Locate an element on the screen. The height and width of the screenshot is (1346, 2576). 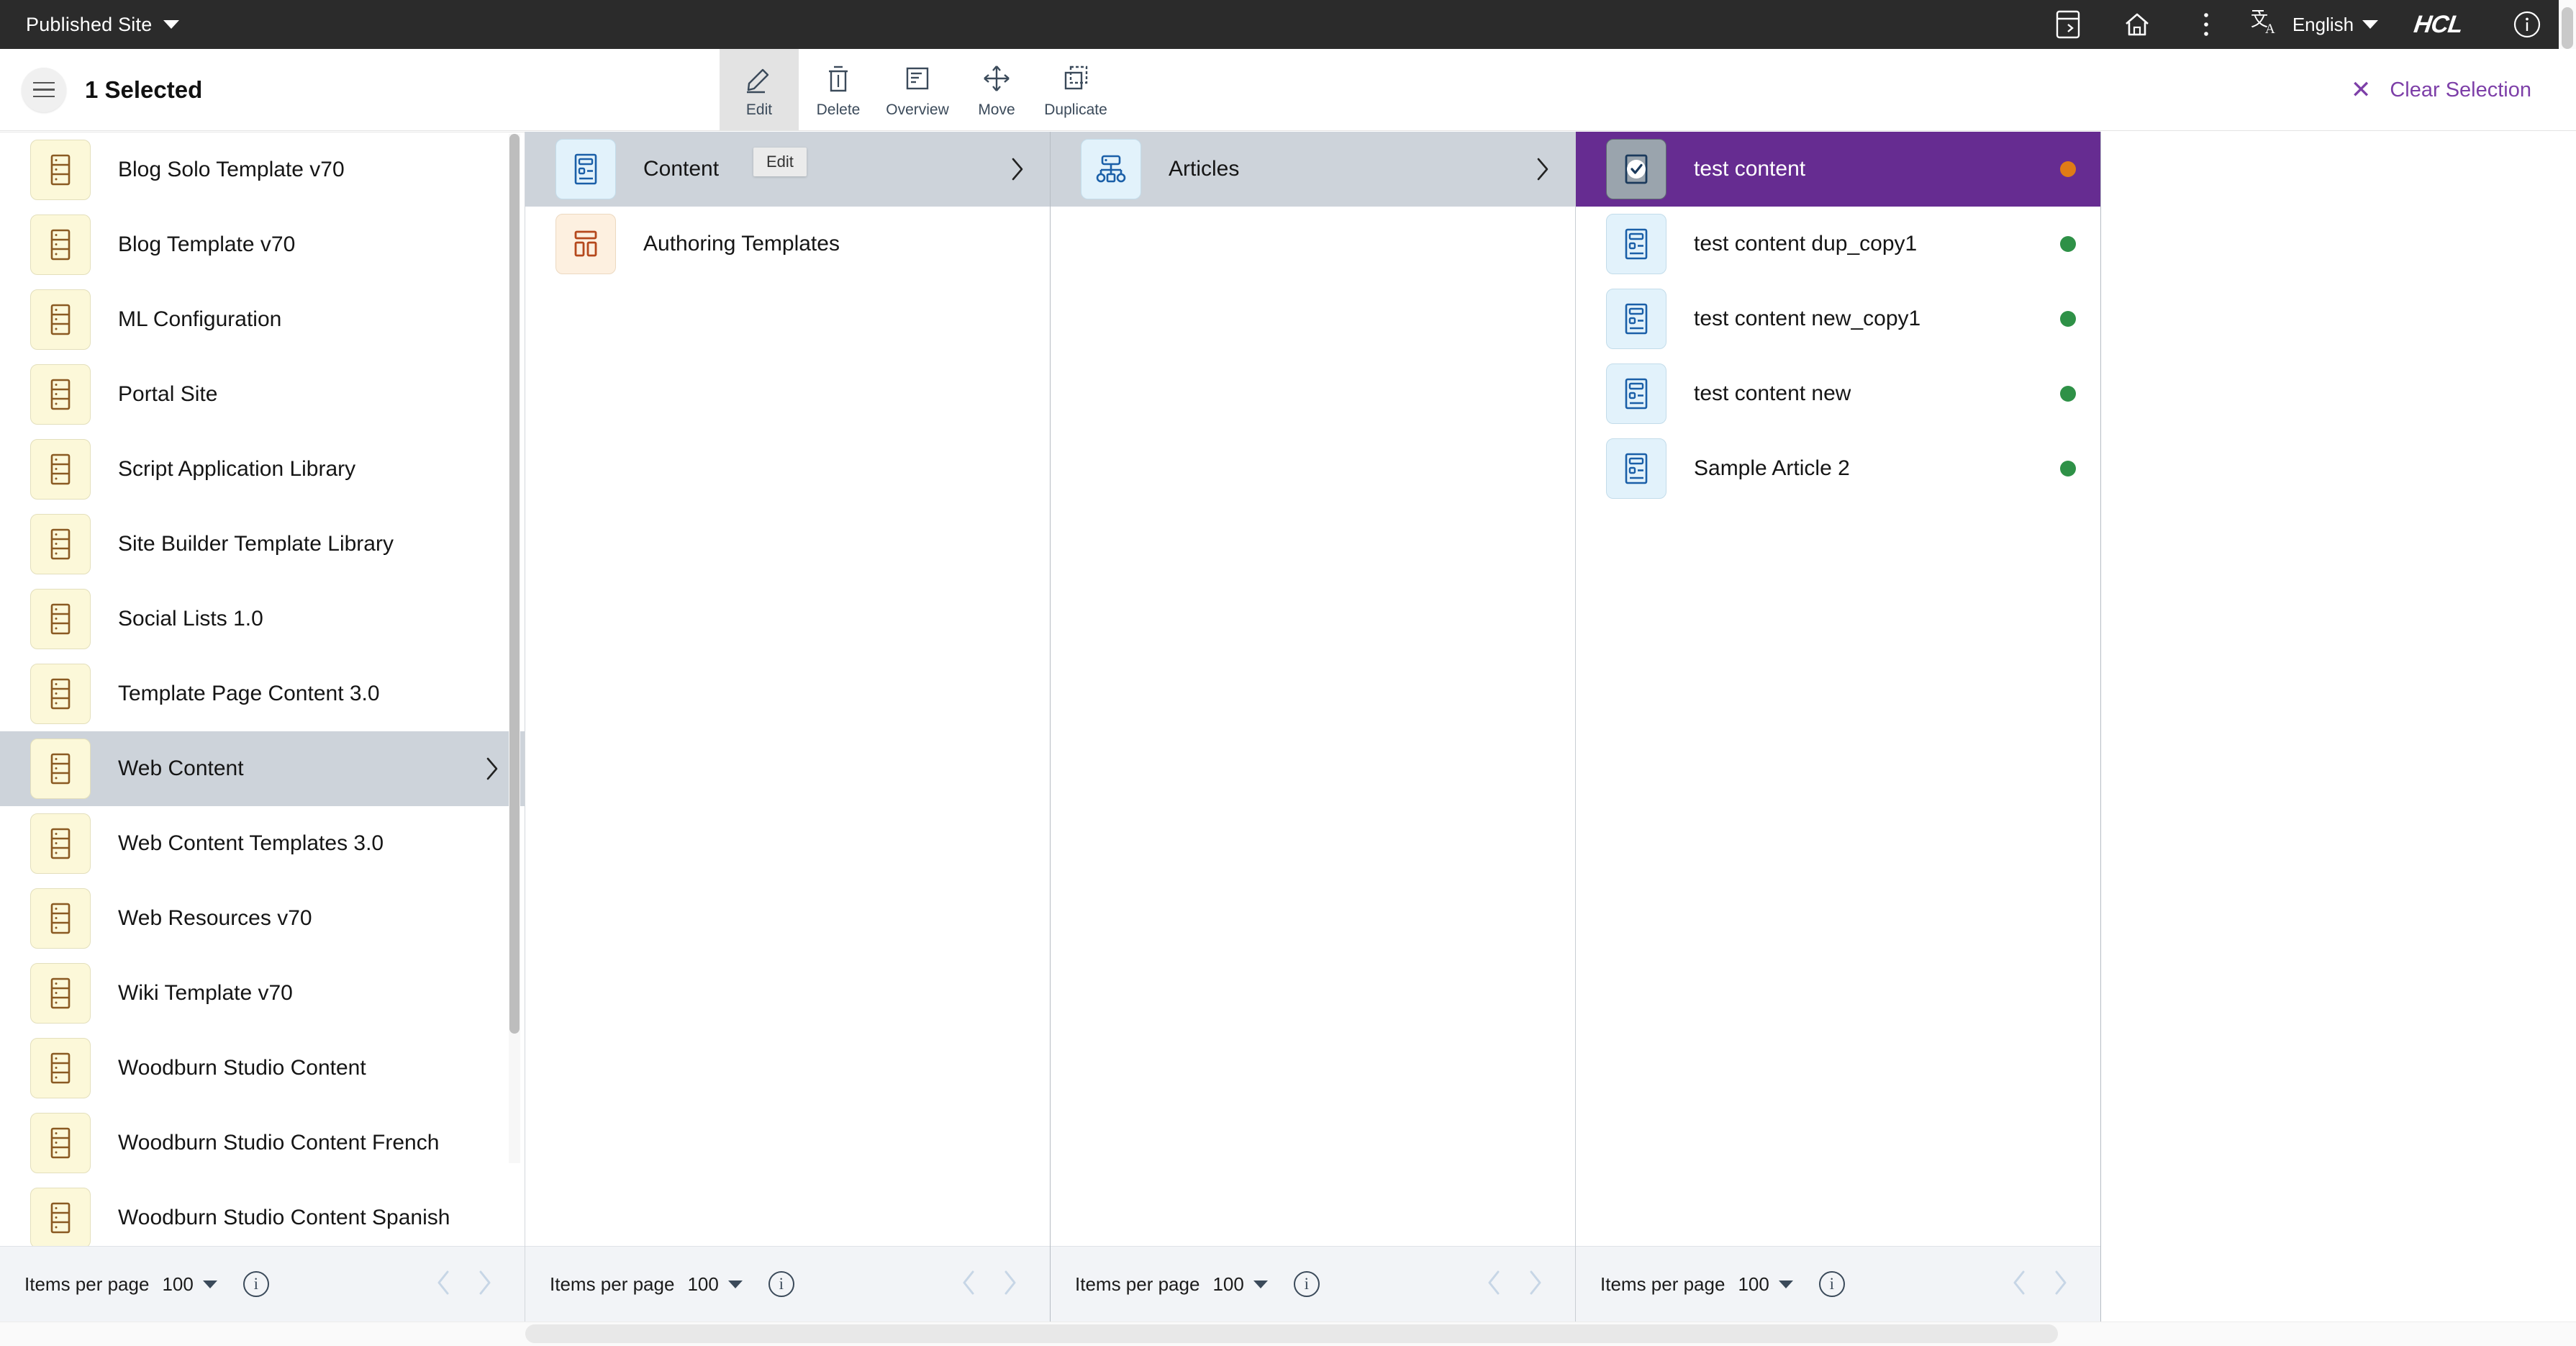
list-item-label: Social Lists 1.0 is located at coordinates (190, 619).